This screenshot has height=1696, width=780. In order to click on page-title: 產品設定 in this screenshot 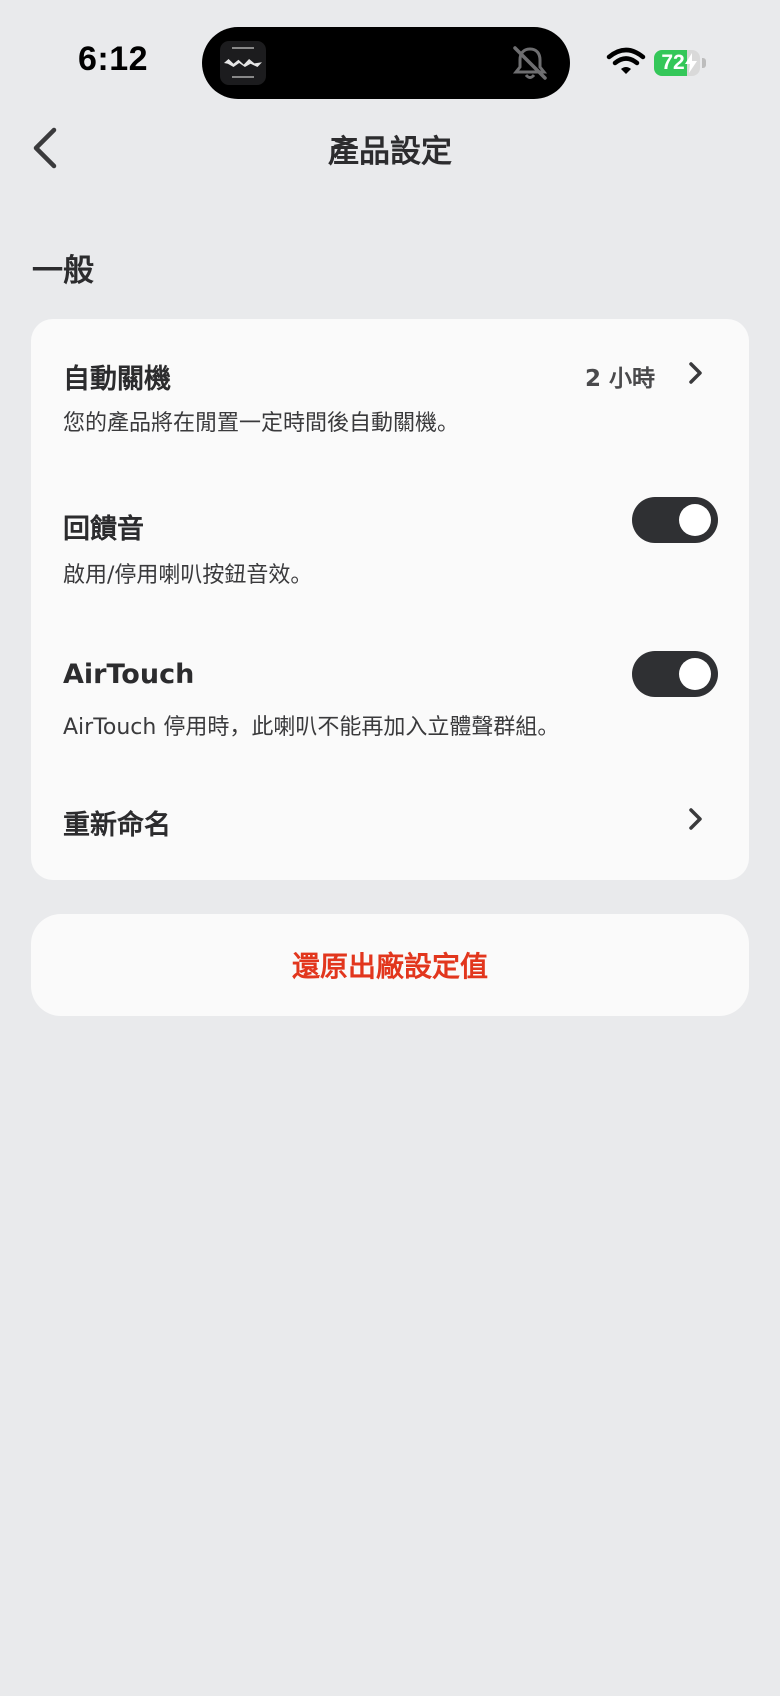, I will do `click(390, 152)`.